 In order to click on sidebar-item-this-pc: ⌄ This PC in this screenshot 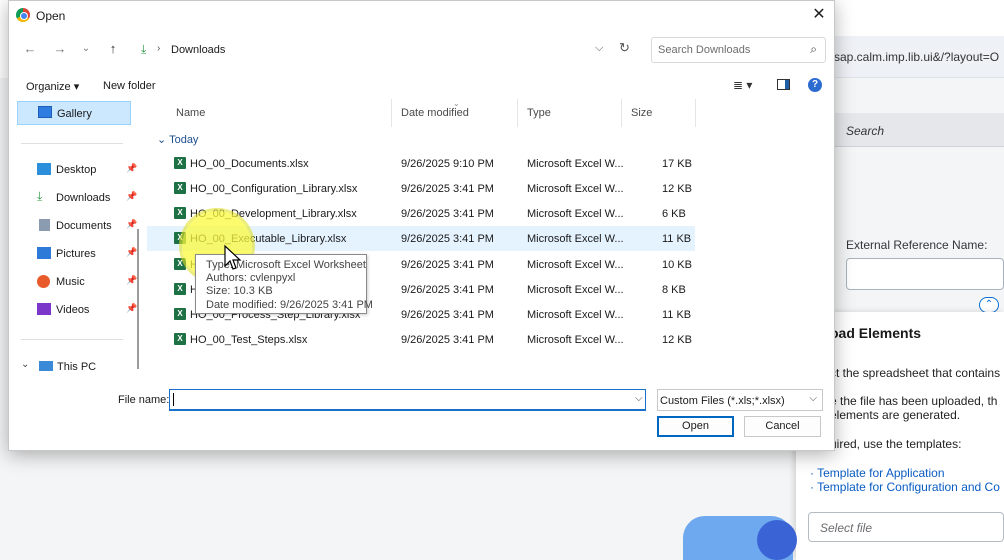, I will do `click(74, 367)`.